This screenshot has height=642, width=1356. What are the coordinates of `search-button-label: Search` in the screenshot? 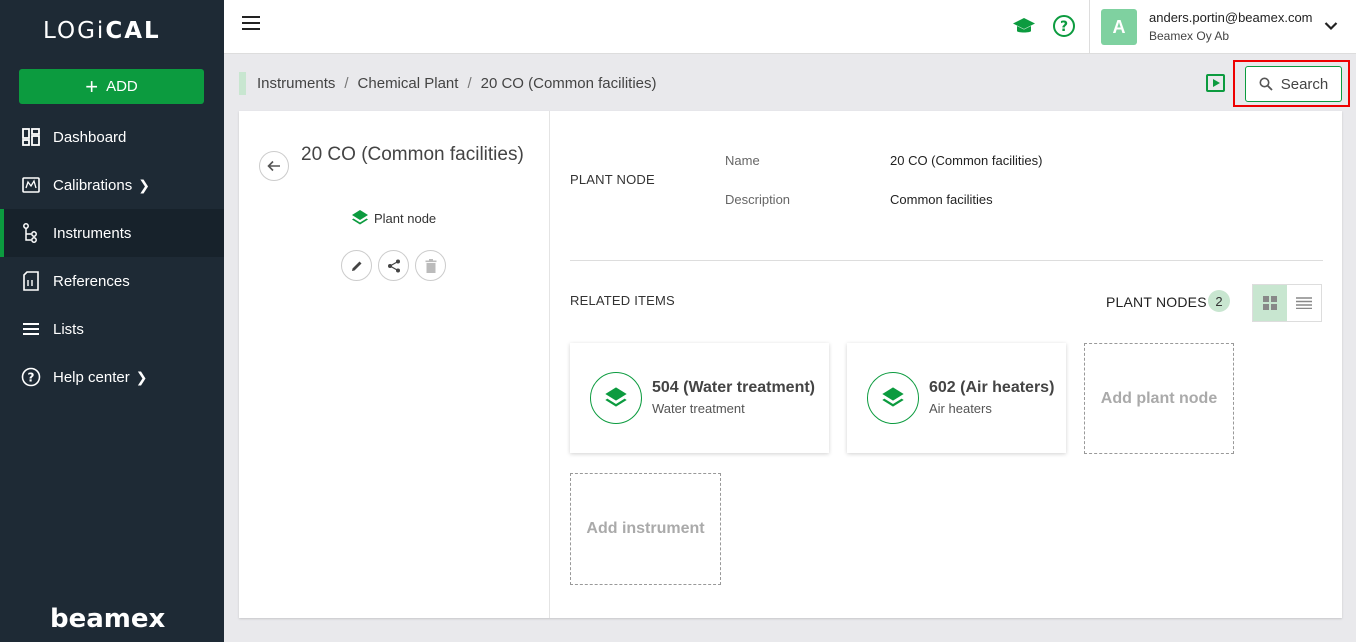 It's located at (1304, 84).